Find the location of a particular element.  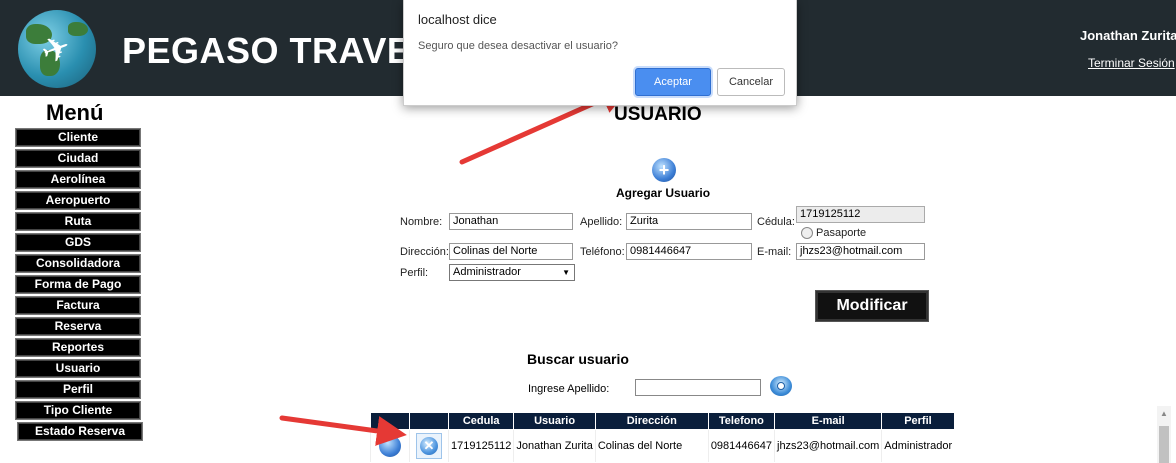

menu-item-aeropuerto: Aeropuerto is located at coordinates (78, 200).